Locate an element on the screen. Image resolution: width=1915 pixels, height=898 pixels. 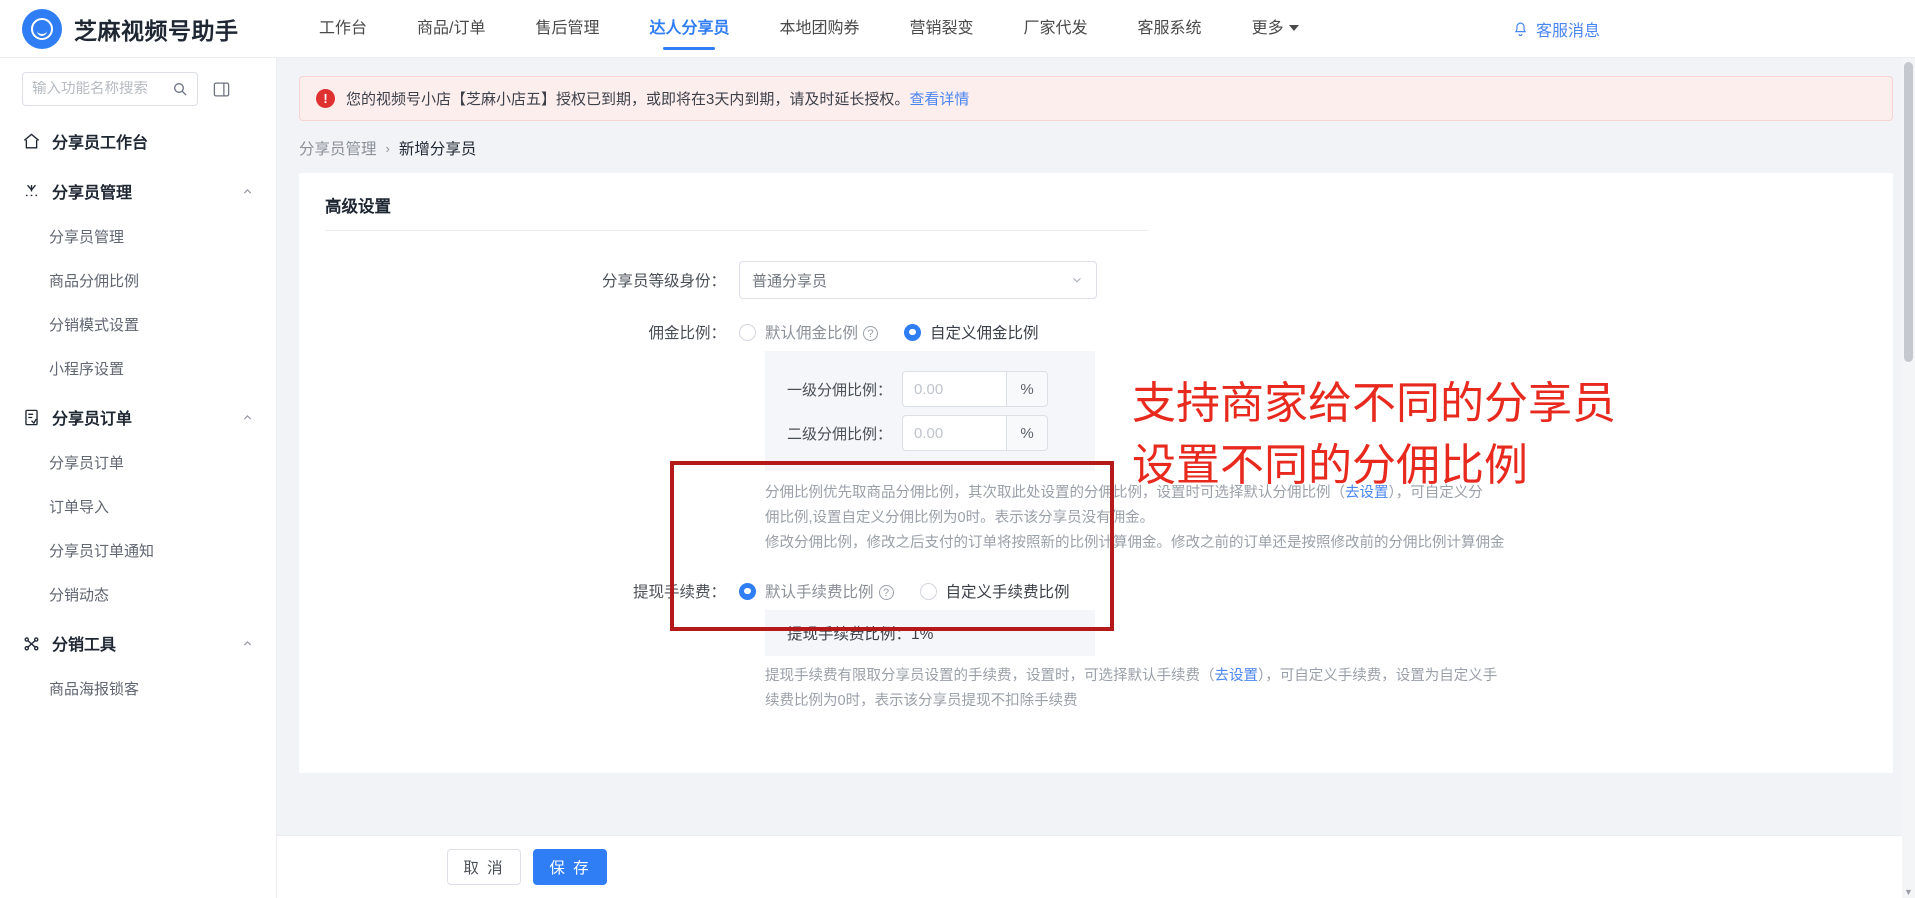
save-button: 保 存 is located at coordinates (570, 867).